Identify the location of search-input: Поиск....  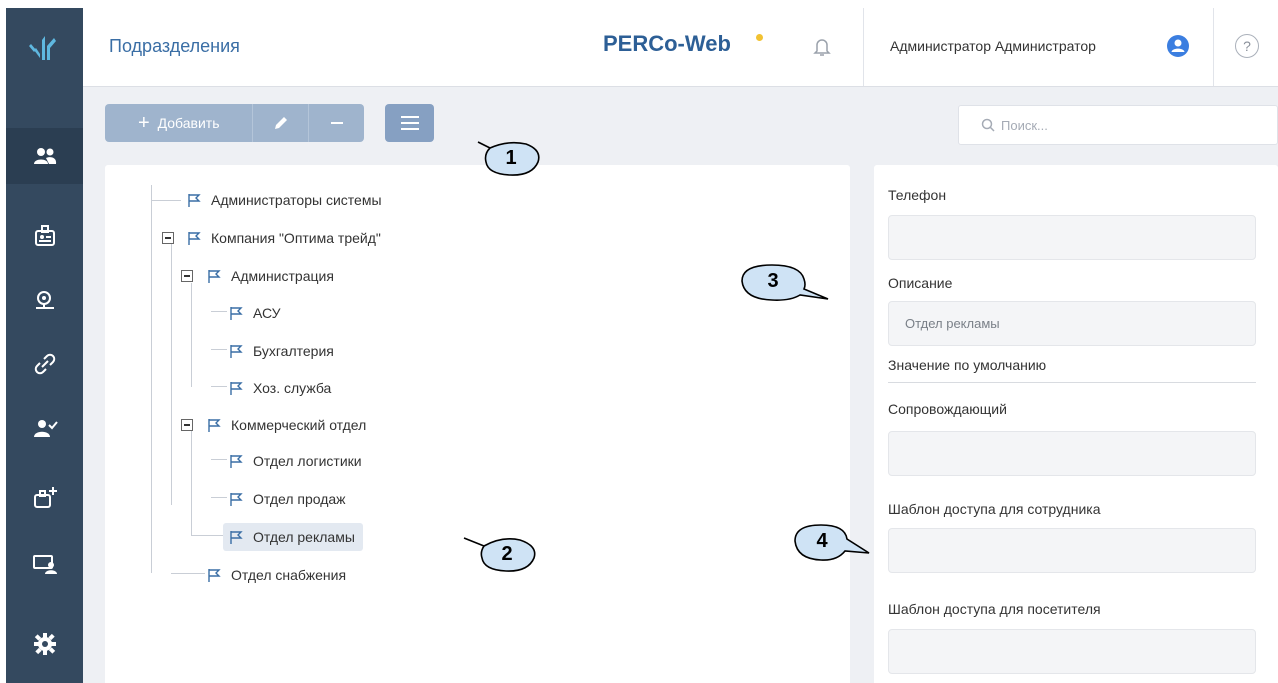
(1118, 125).